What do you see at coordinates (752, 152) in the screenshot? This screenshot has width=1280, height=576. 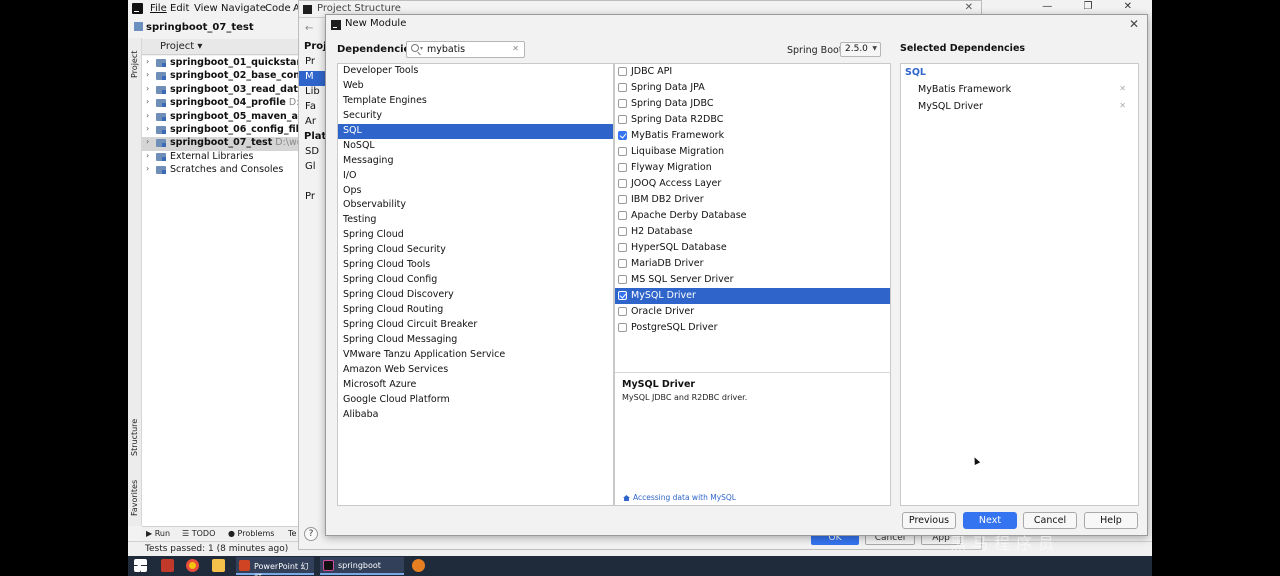 I see `dependency-item: Liquibase Migration` at bounding box center [752, 152].